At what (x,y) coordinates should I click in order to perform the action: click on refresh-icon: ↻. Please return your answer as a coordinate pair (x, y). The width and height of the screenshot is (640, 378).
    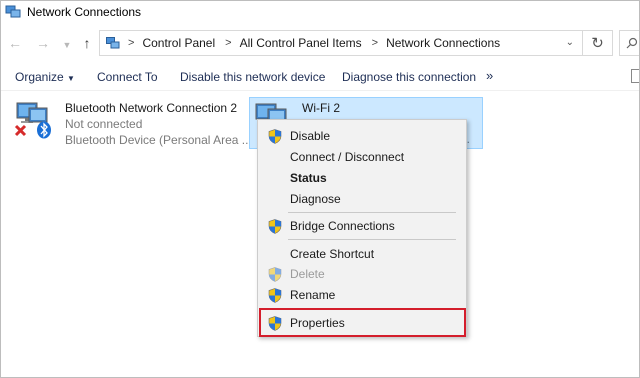
    Looking at the image, I should click on (597, 43).